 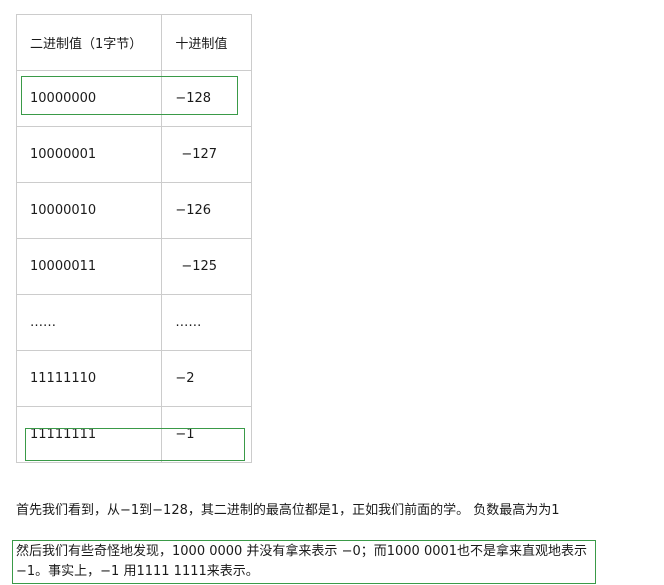 I want to click on table-row: 11111110 −2, so click(x=133, y=378).